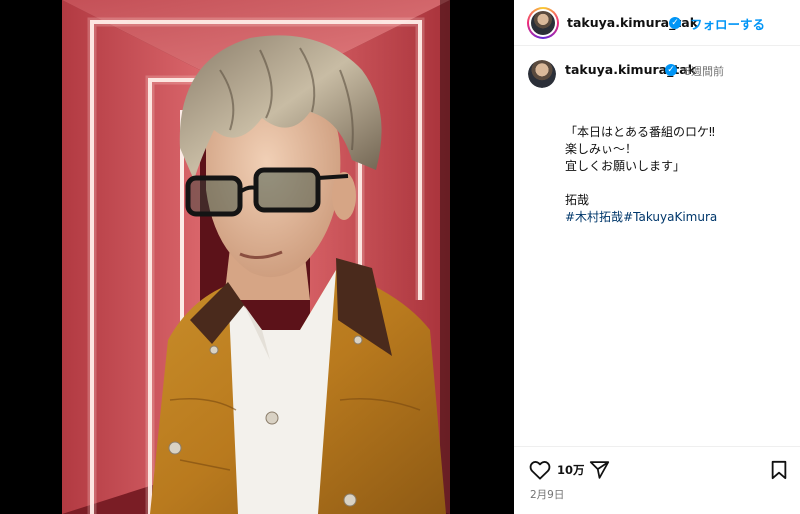 This screenshot has height=514, width=800. Describe the element at coordinates (779, 470) in the screenshot. I see `bookmark-icon` at that location.